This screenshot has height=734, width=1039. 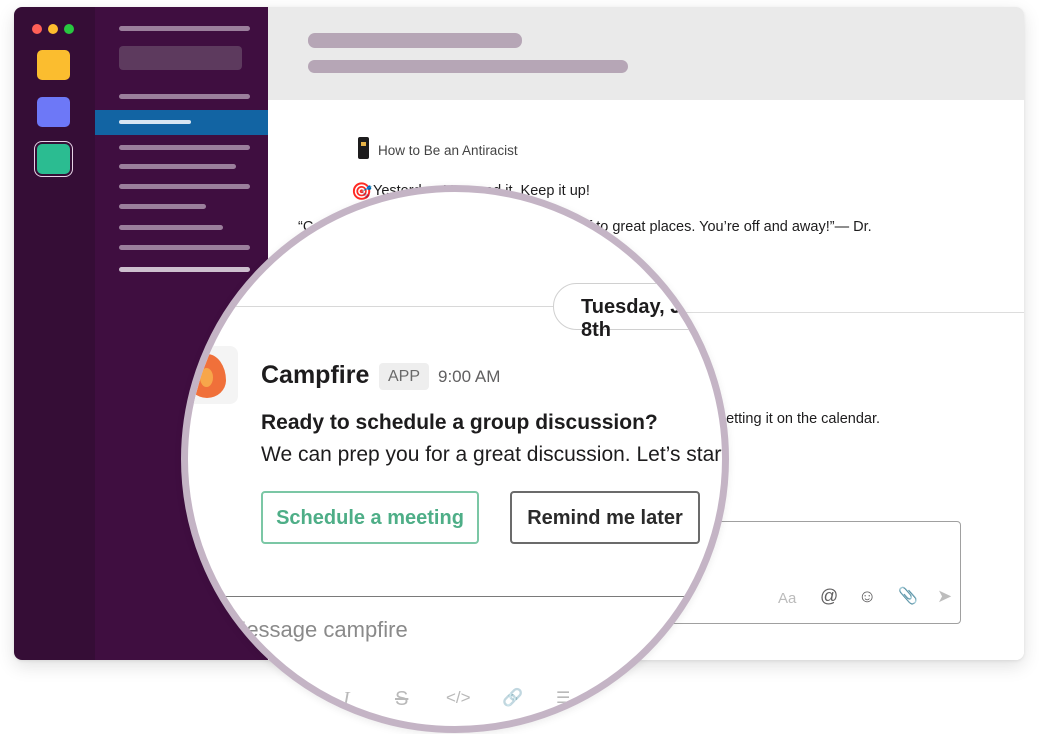 What do you see at coordinates (37, 29) in the screenshot?
I see `close-window-icon` at bounding box center [37, 29].